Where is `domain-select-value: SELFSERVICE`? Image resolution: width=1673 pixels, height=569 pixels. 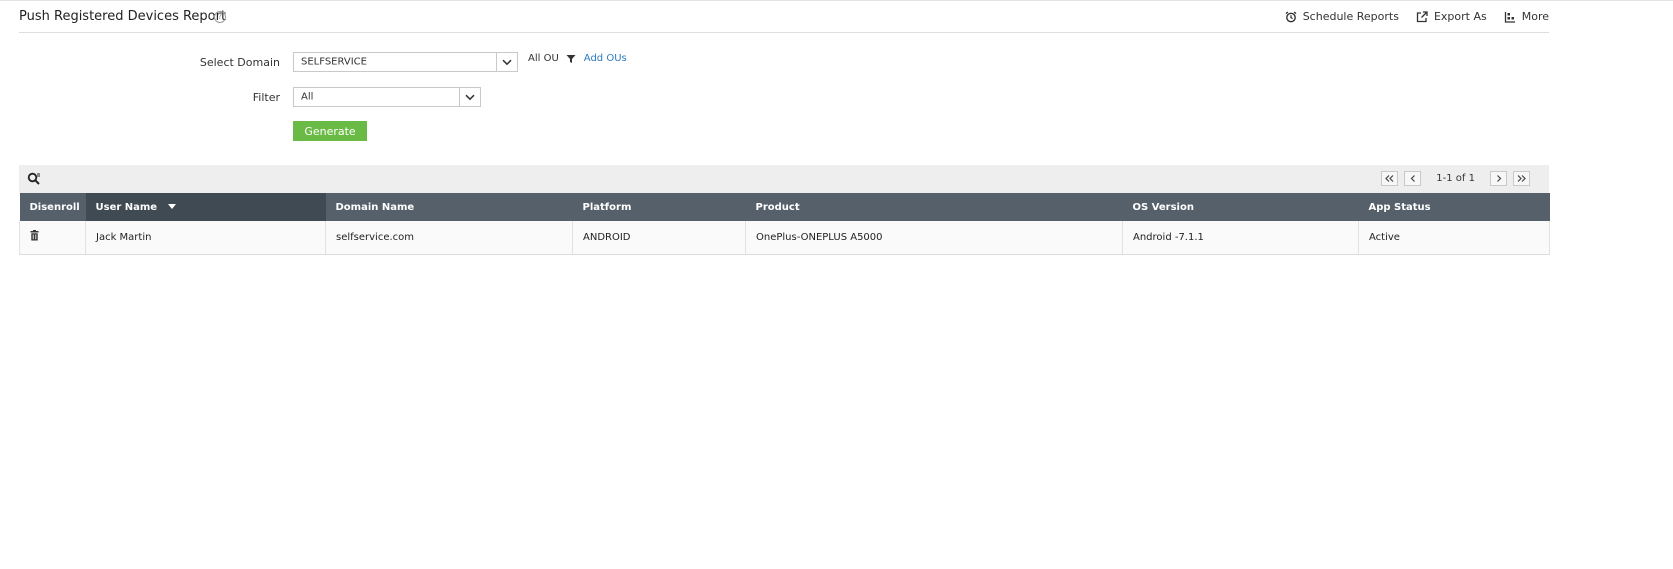
domain-select-value: SELFSERVICE is located at coordinates (334, 62).